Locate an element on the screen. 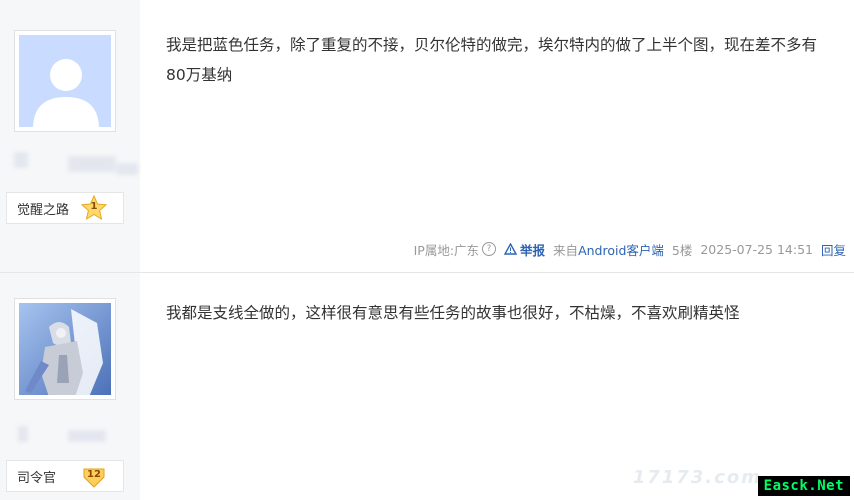 The image size is (854, 500). avatar-default is located at coordinates (65, 81).